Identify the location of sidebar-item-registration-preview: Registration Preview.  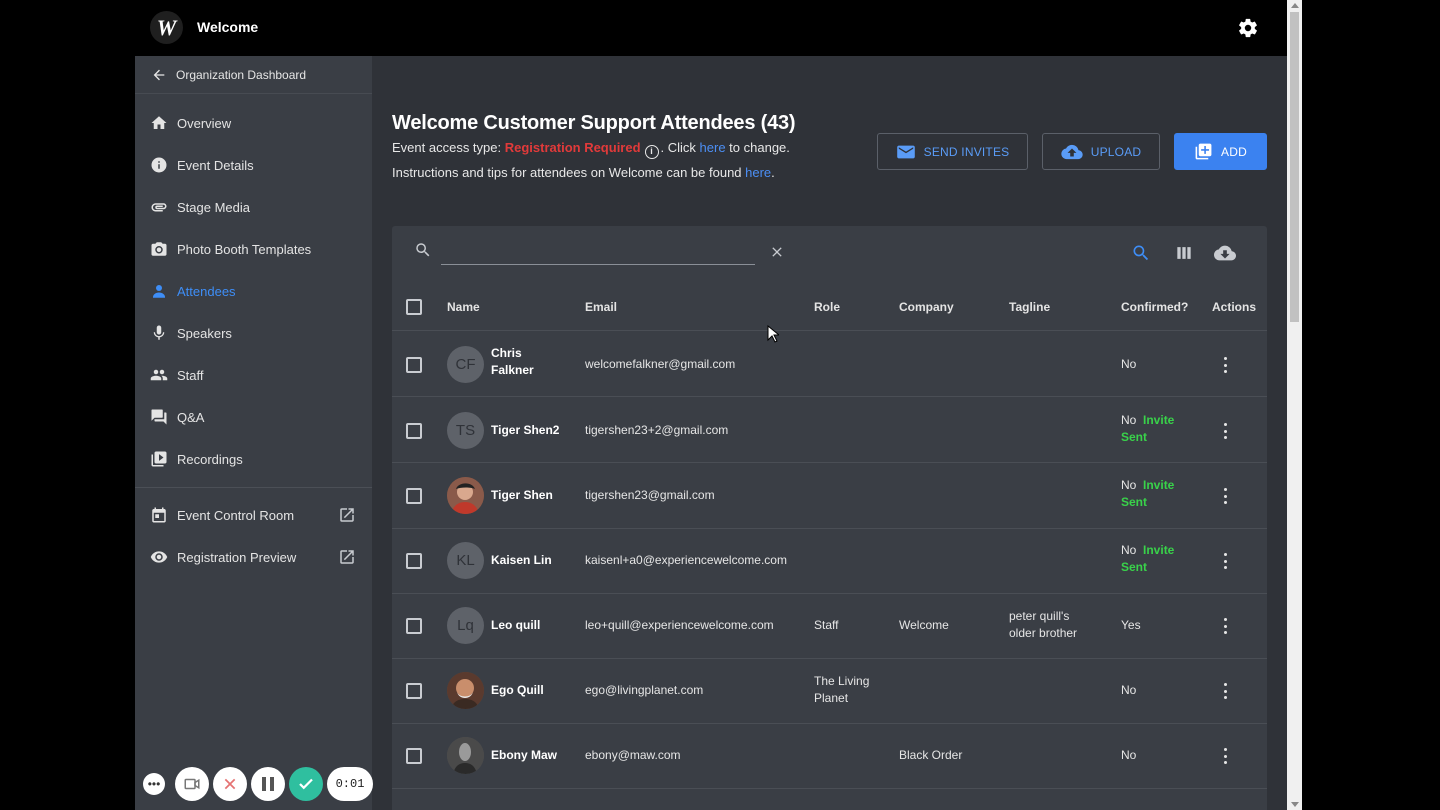
(253, 557).